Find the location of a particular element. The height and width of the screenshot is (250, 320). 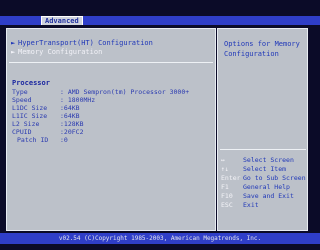

info-value: :128KB is located at coordinates (72, 124).